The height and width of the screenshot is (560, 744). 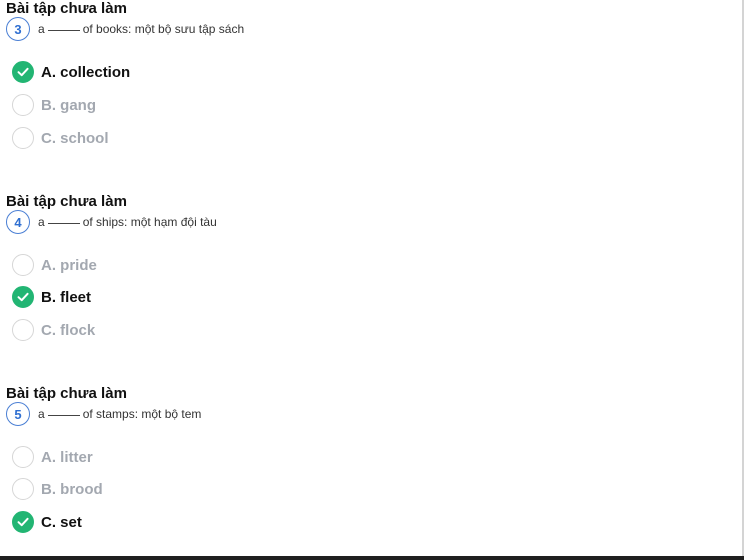 What do you see at coordinates (18, 414) in the screenshot?
I see `question-number-badge: 5` at bounding box center [18, 414].